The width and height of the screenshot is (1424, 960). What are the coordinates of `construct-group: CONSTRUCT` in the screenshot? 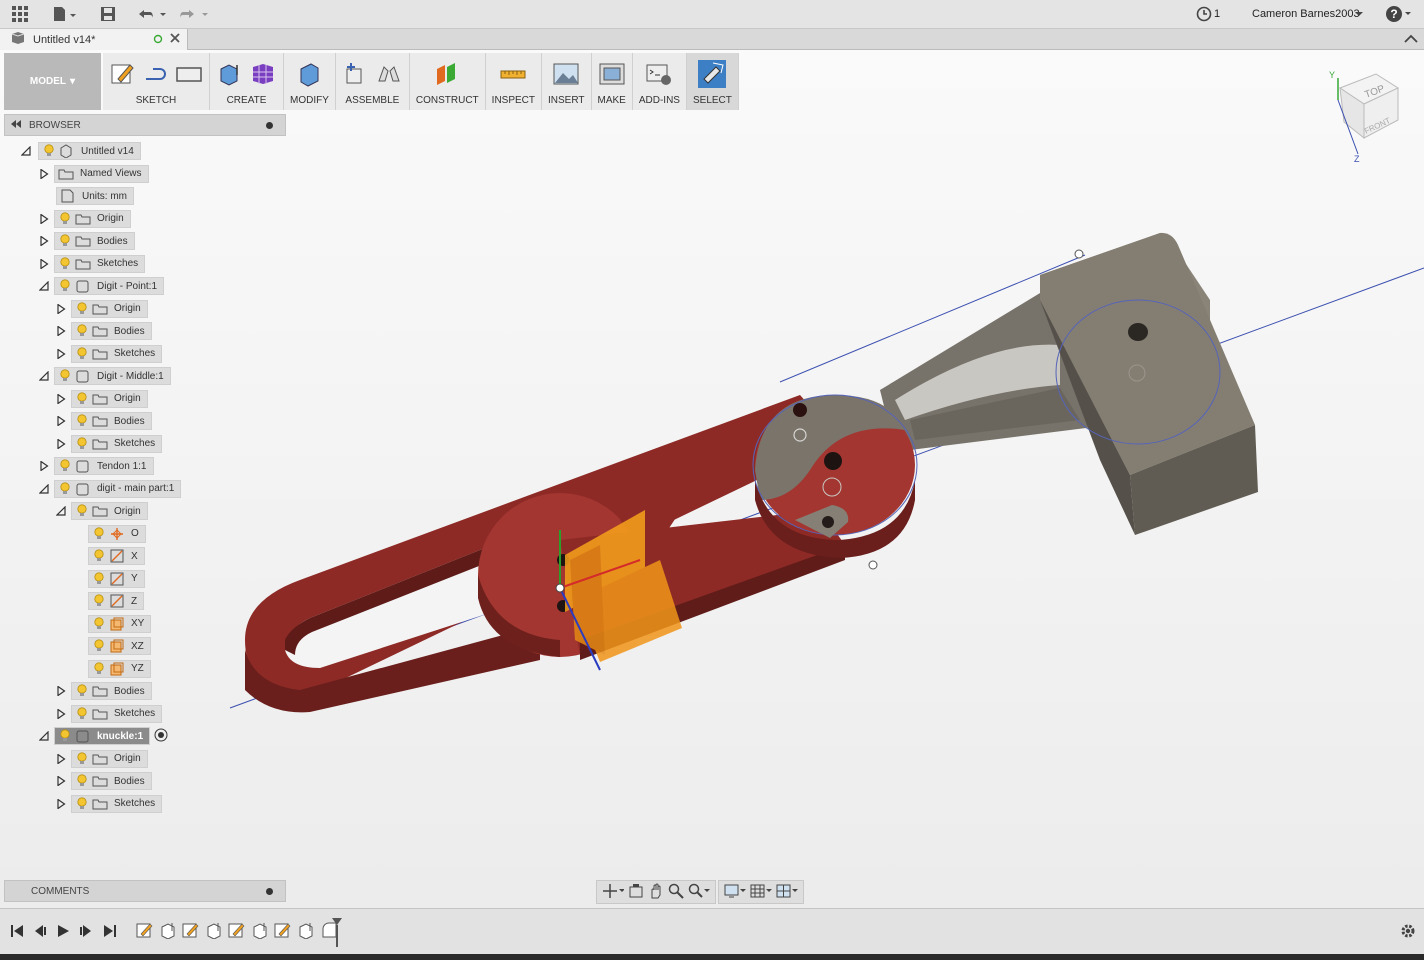 It's located at (447, 81).